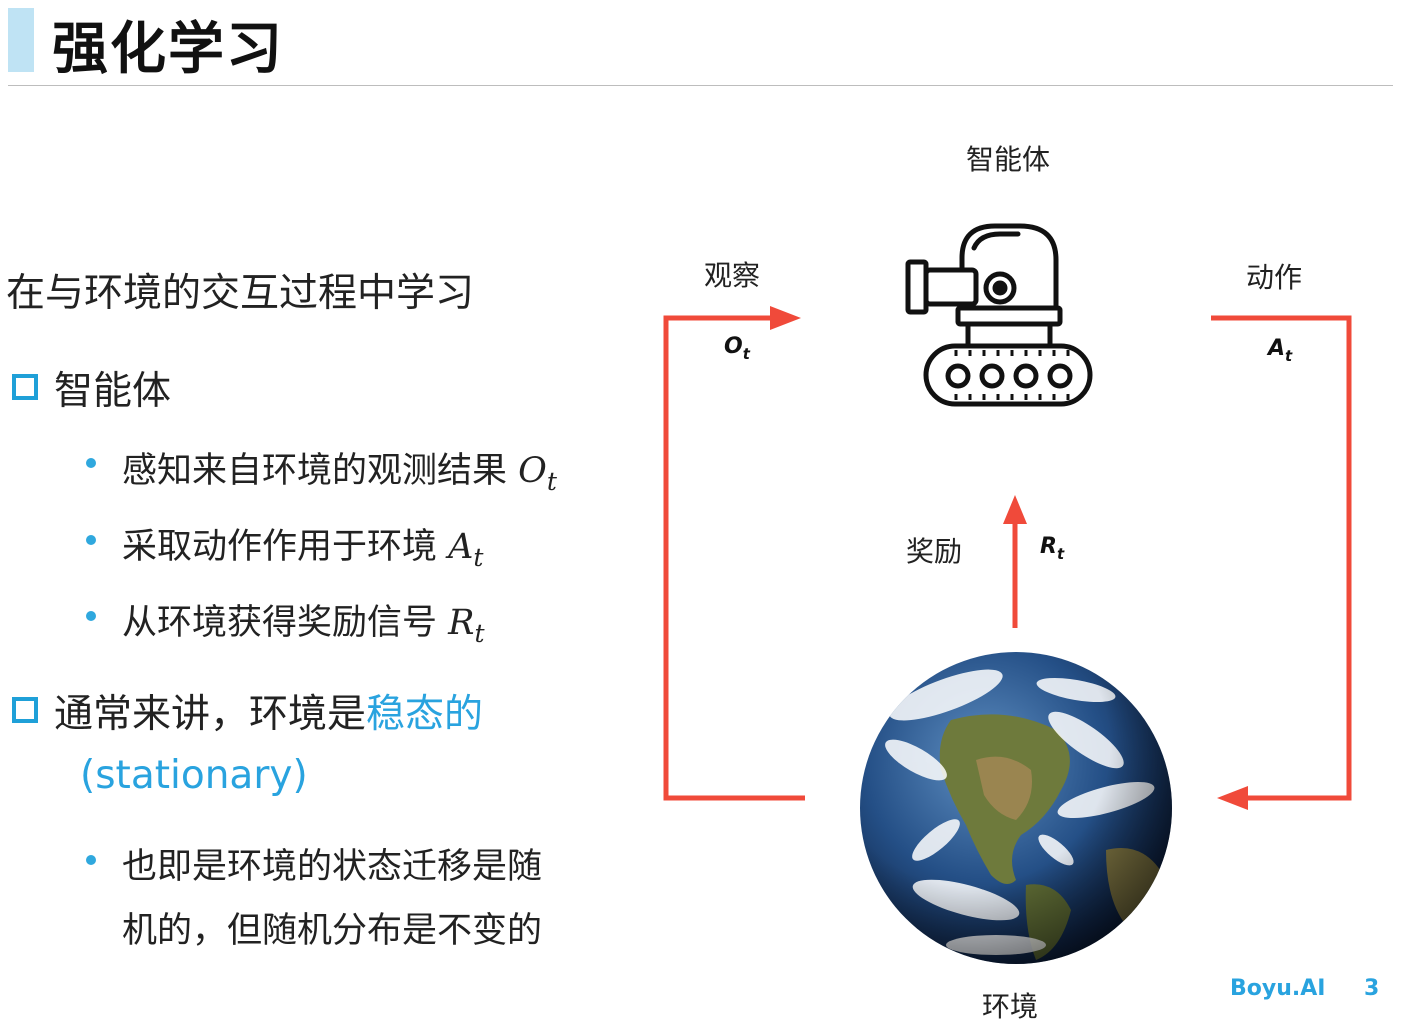  What do you see at coordinates (1052, 548) in the screenshot?
I see `reward-symbol: Rt` at bounding box center [1052, 548].